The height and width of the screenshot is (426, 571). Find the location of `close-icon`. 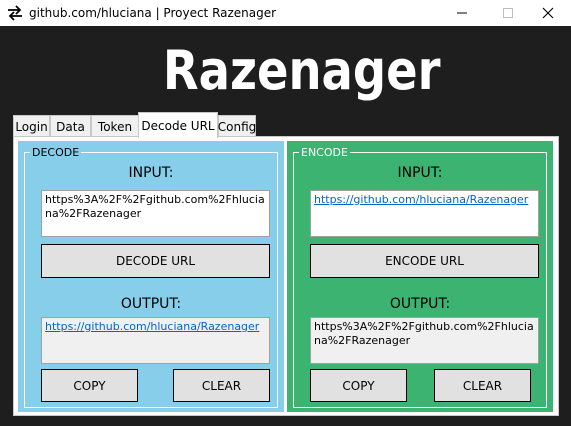

close-icon is located at coordinates (548, 13).